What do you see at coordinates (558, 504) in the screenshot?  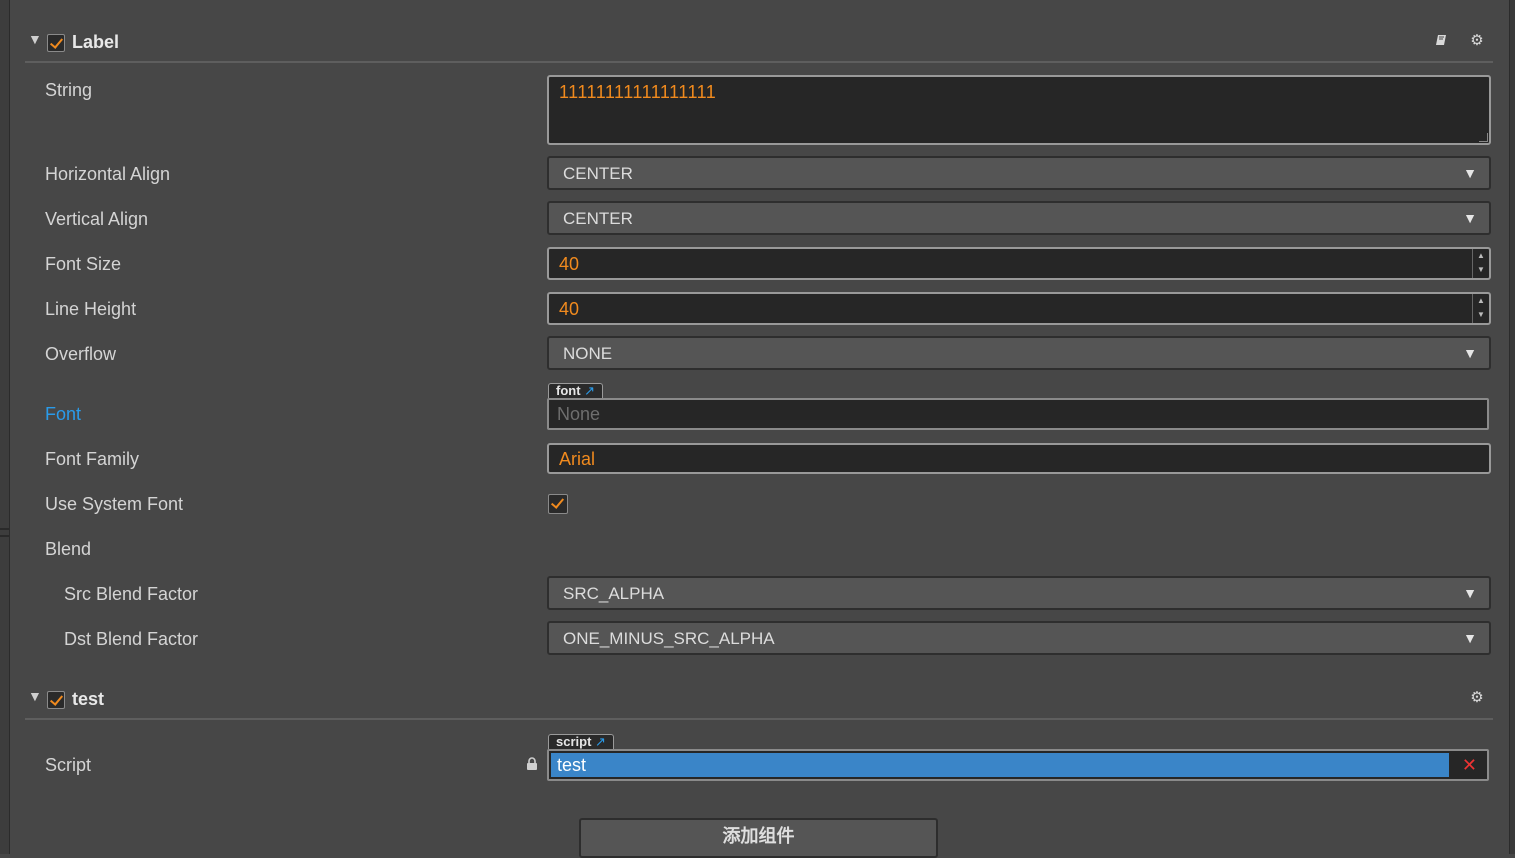 I see `use-system-font-checkbox` at bounding box center [558, 504].